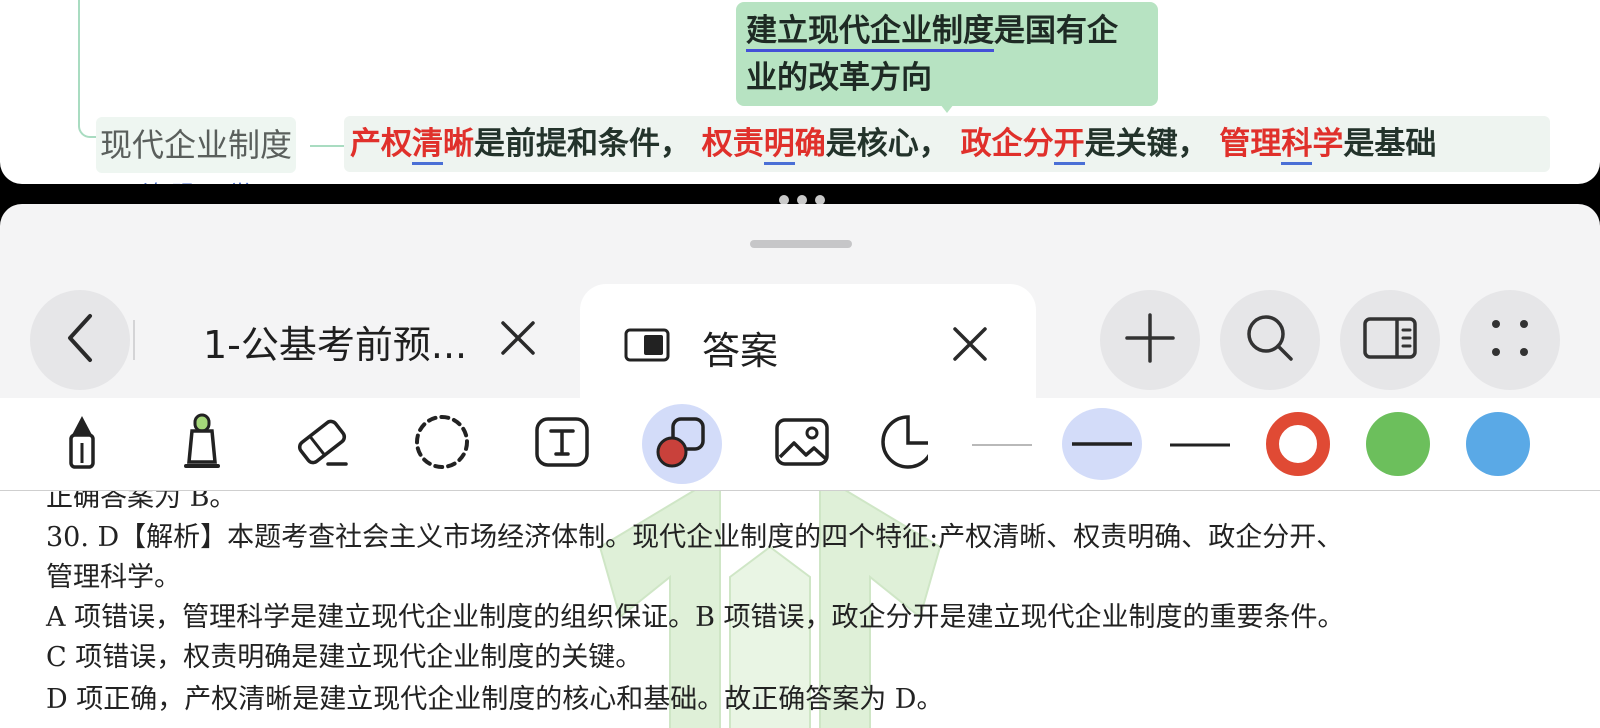 The height and width of the screenshot is (728, 1600). I want to click on eraser-icon, so click(322, 444).